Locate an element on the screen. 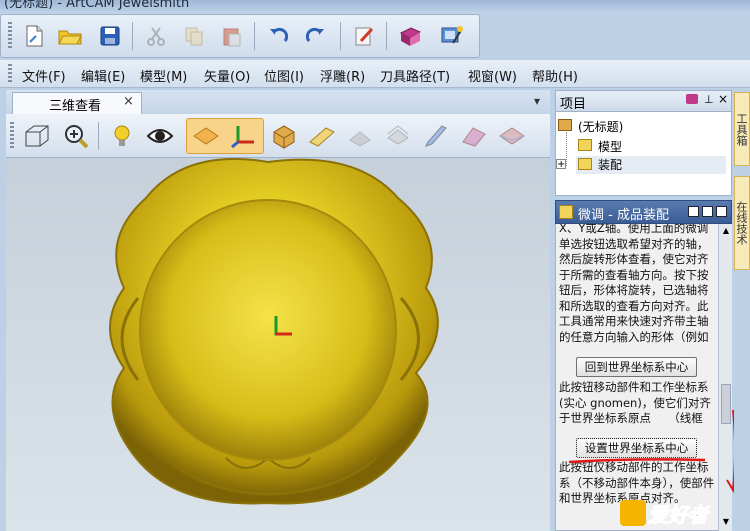 This screenshot has height=531, width=750. light-bulb-icon is located at coordinates (122, 135).